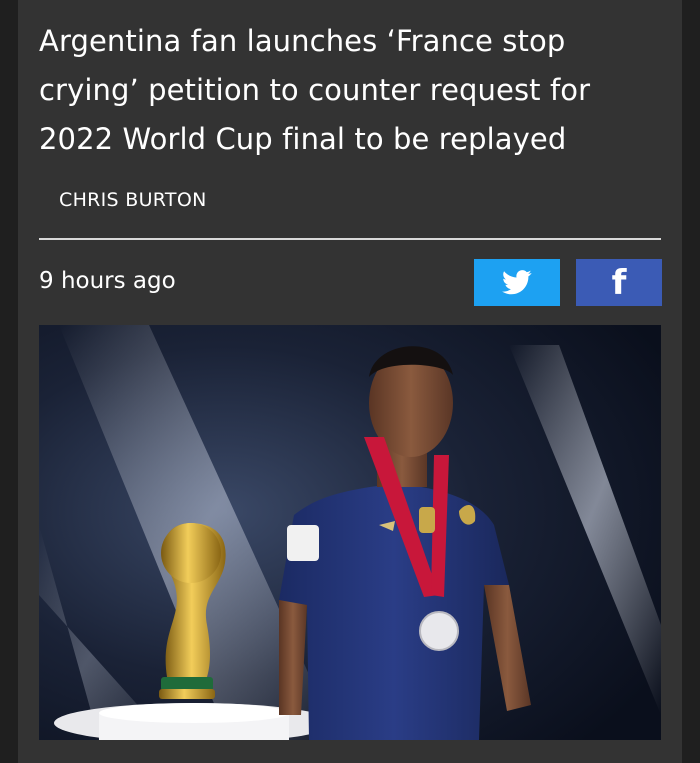 This screenshot has width=700, height=763. Describe the element at coordinates (350, 239) in the screenshot. I see `divider` at that location.